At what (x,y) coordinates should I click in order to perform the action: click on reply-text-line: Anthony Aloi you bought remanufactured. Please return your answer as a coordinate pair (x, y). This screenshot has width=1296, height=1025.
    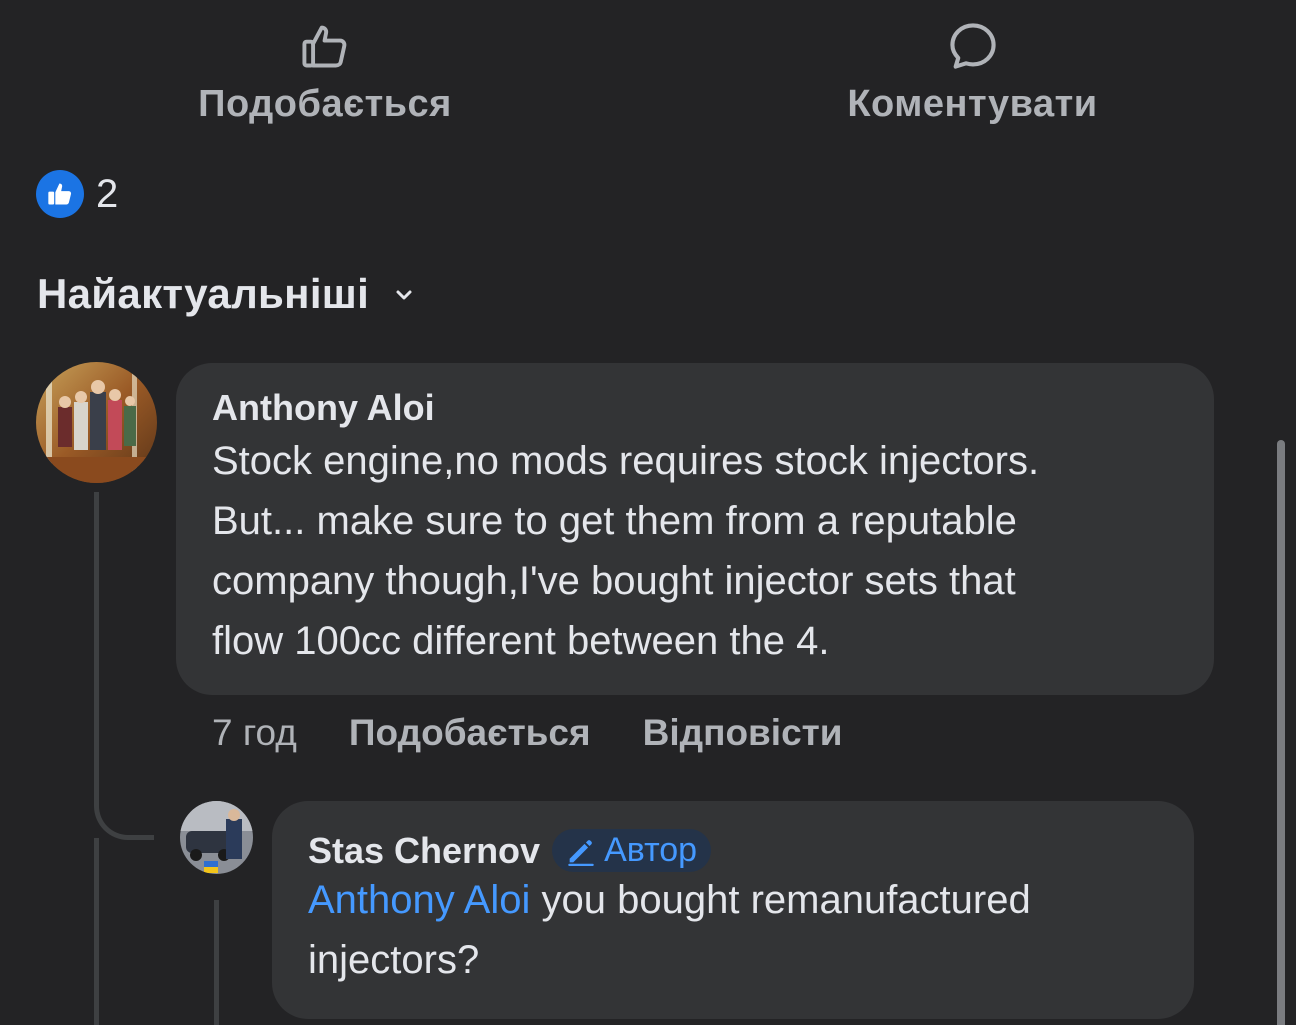
    Looking at the image, I should click on (751, 900).